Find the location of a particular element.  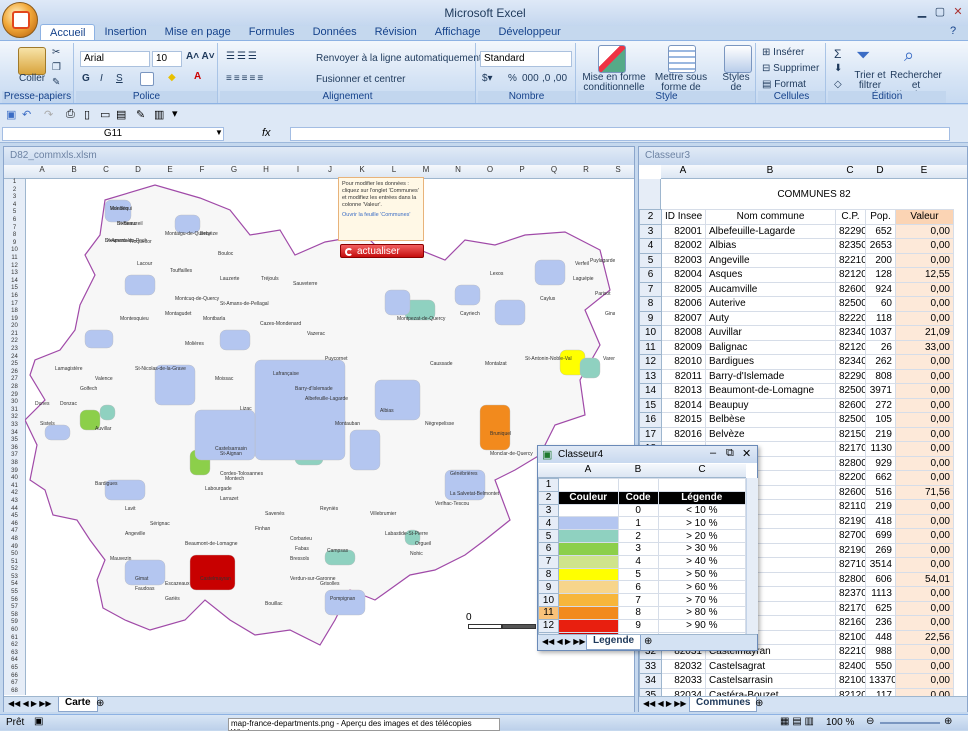

table-cell: 82350 is located at coordinates (850, 246).